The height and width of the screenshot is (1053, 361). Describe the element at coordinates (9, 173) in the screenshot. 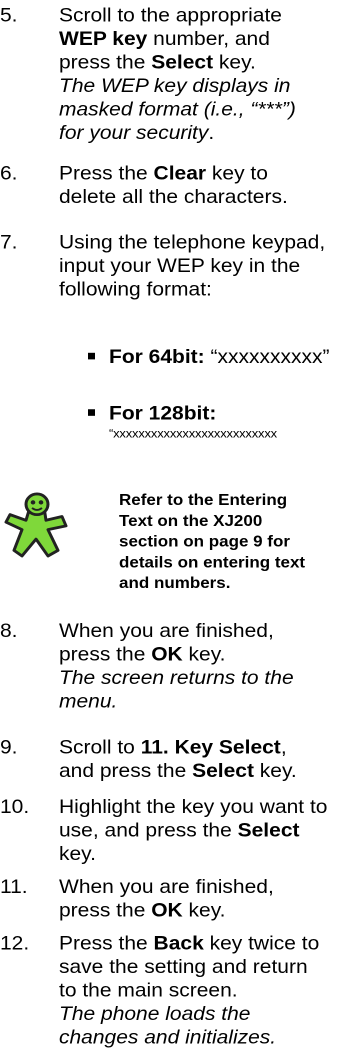

I see `step-number: 6.` at that location.